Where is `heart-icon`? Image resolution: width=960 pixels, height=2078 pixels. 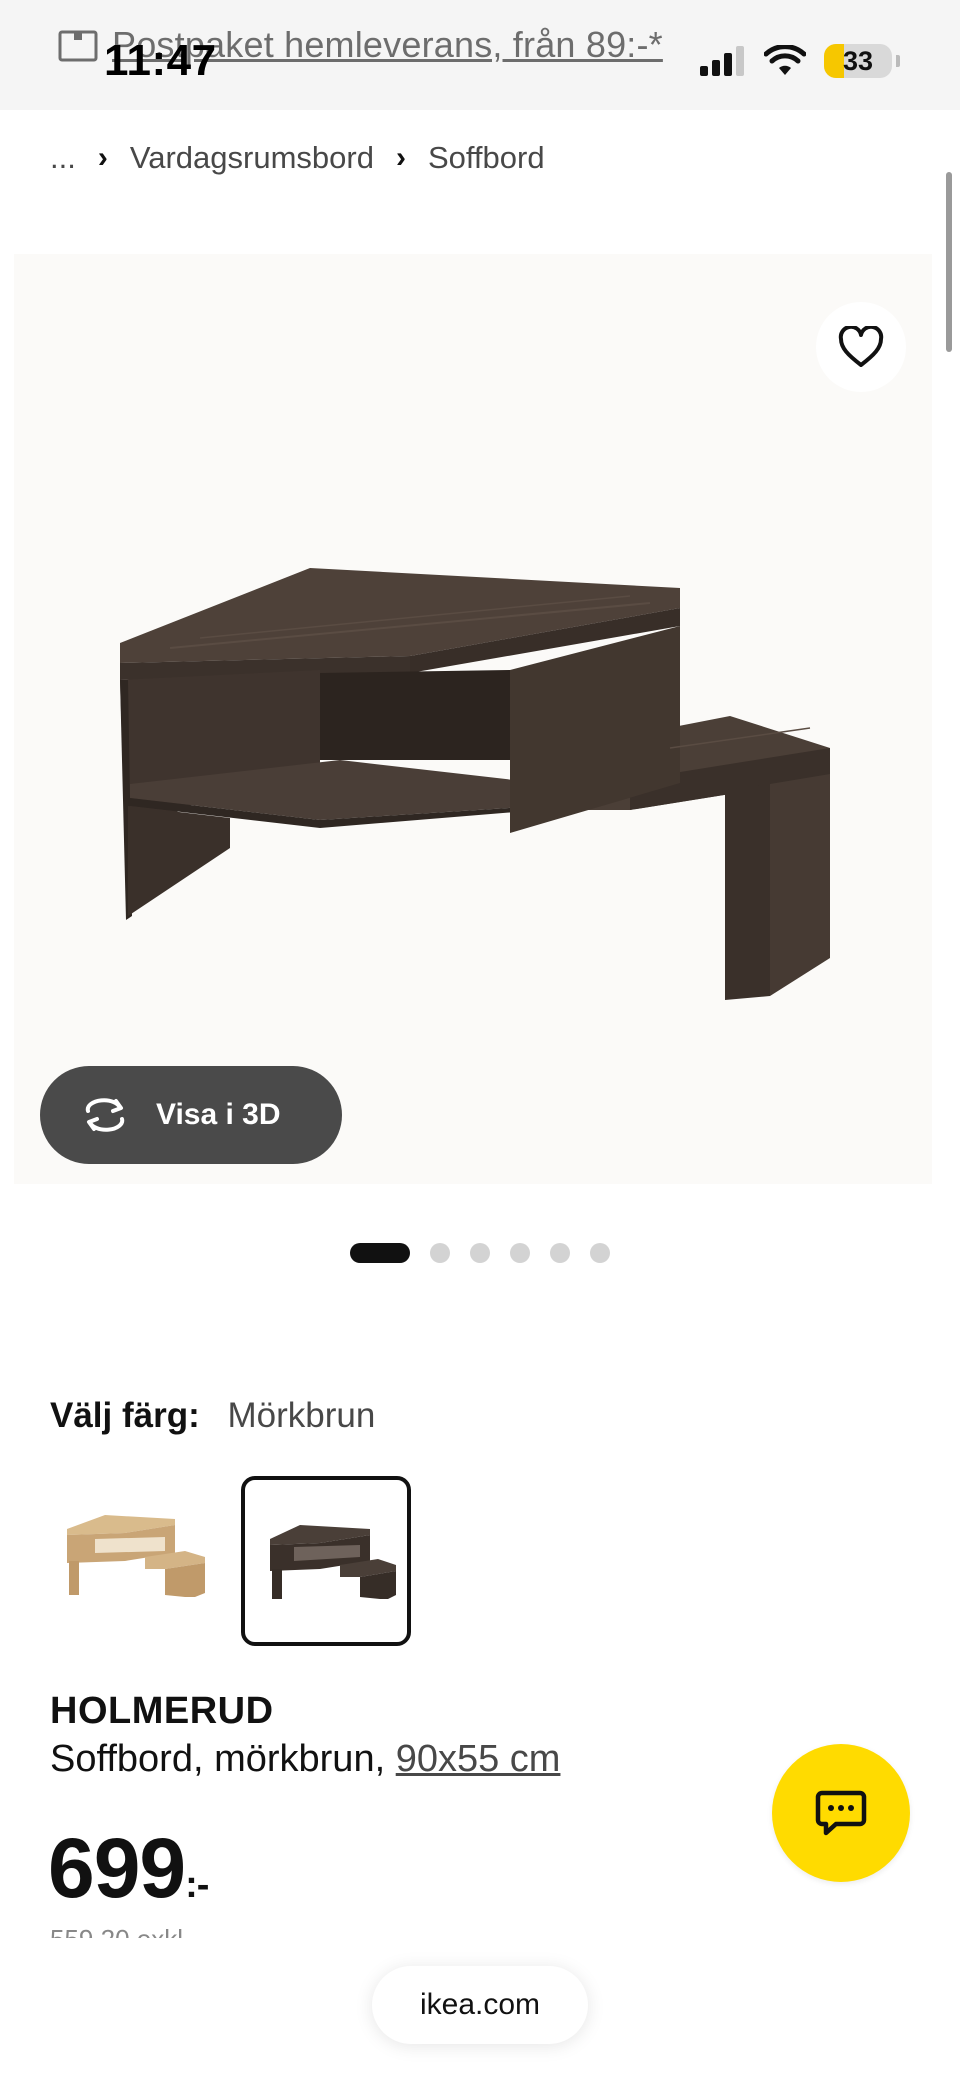 heart-icon is located at coordinates (861, 346).